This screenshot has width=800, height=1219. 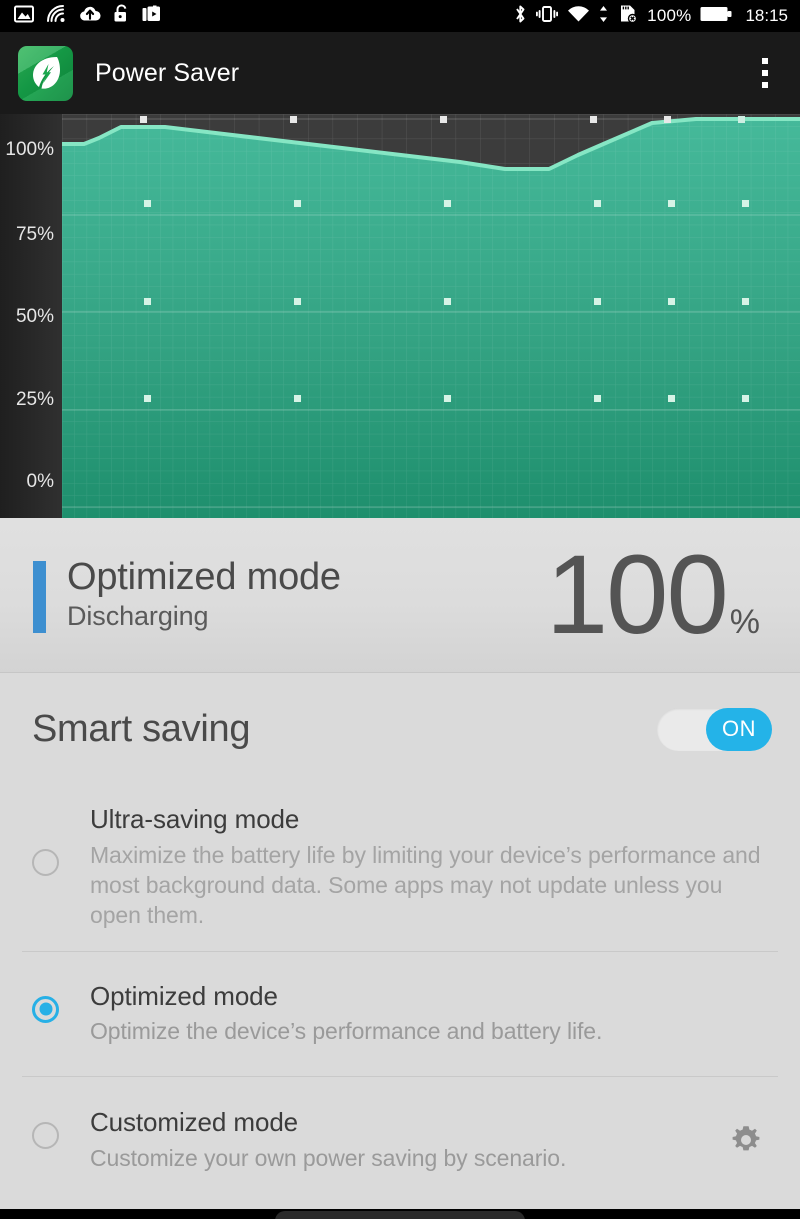 I want to click on radio-ultra-saving, so click(x=45, y=862).